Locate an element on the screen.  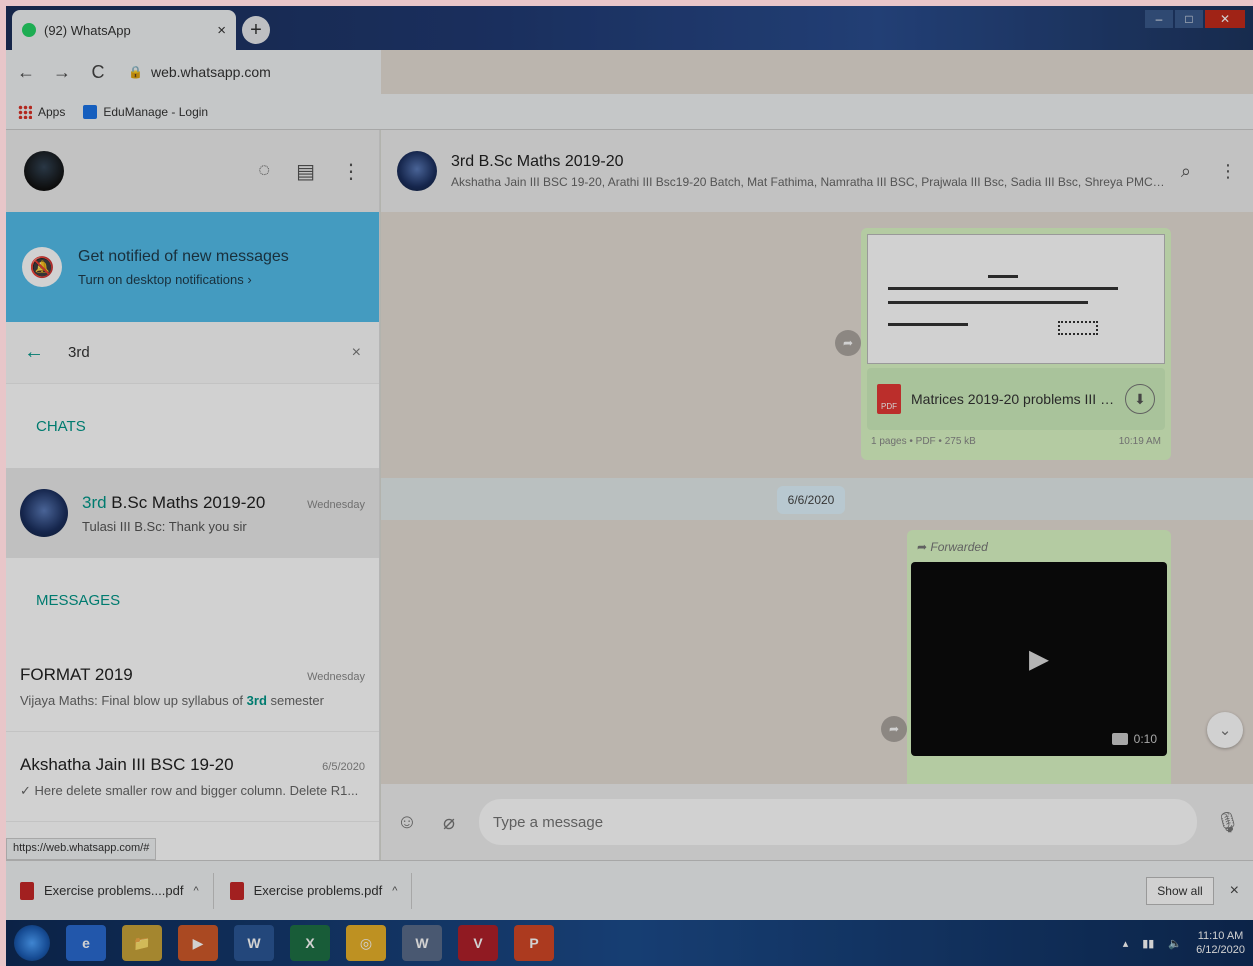
chat-name: 3rd B.Sc Maths 2019-20 is located at coordinates (173, 503).